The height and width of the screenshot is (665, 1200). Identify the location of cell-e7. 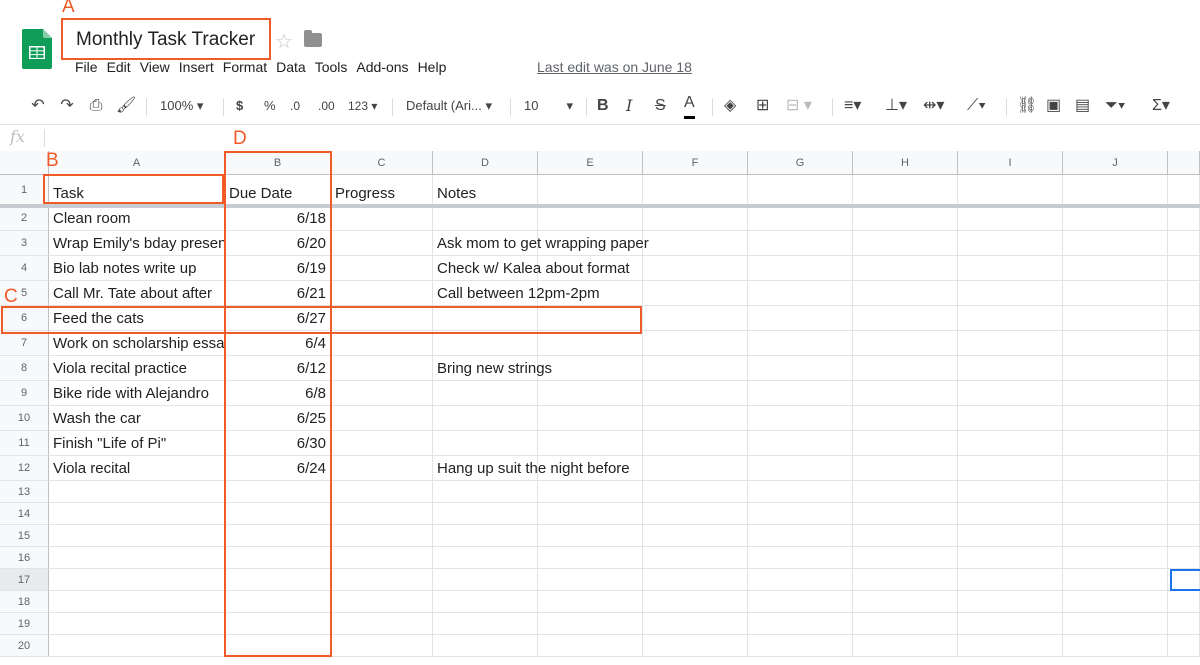
(590, 343).